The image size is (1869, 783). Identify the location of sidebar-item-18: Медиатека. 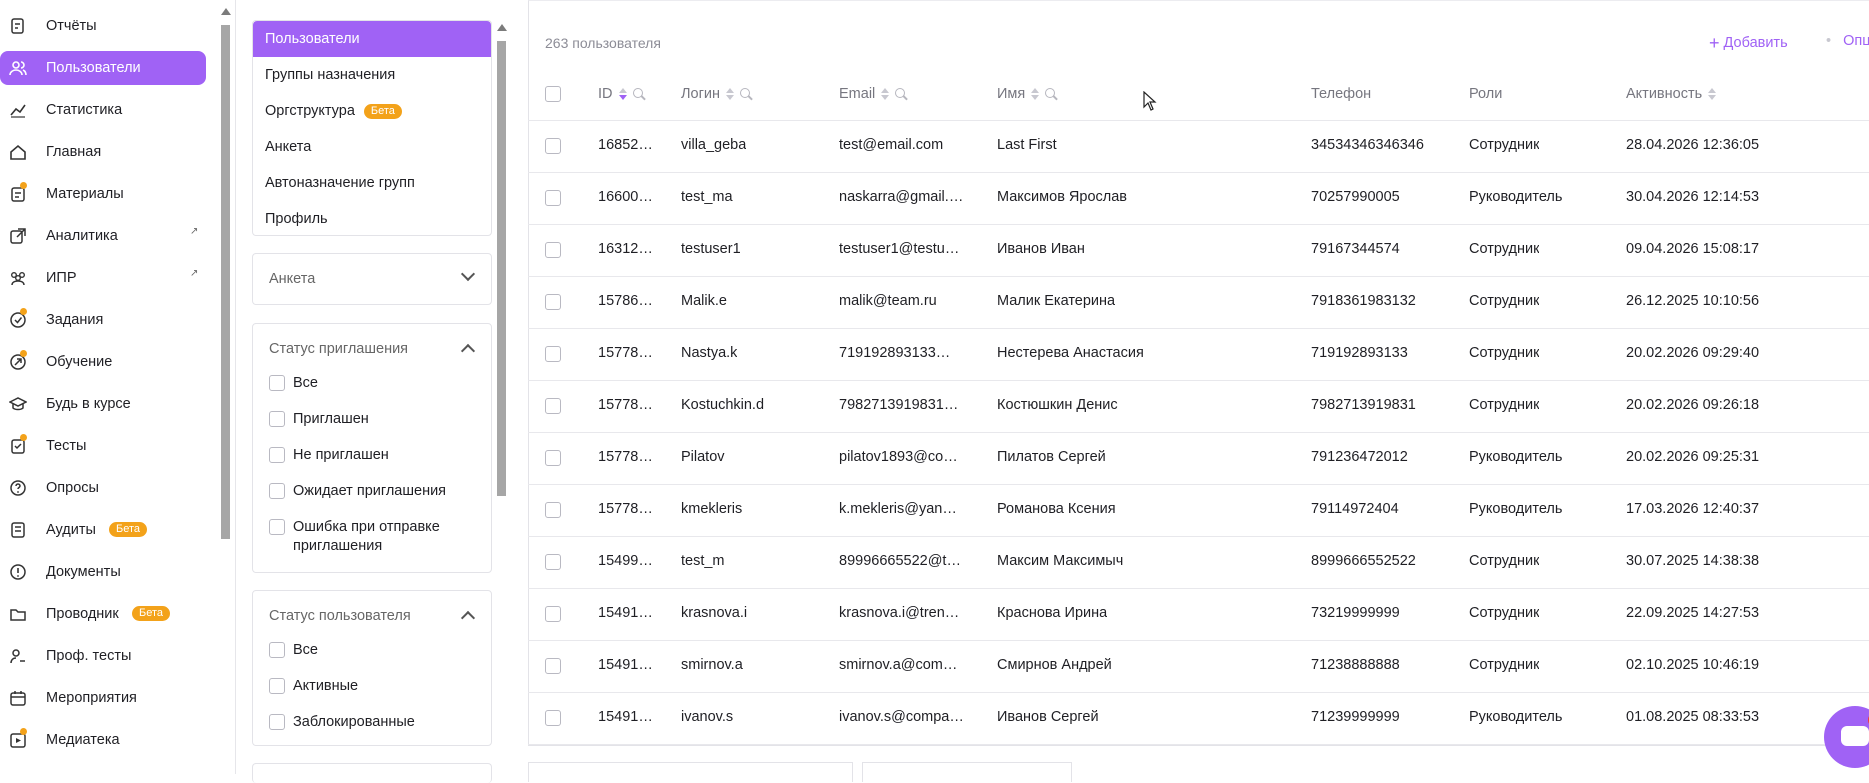
(103, 740).